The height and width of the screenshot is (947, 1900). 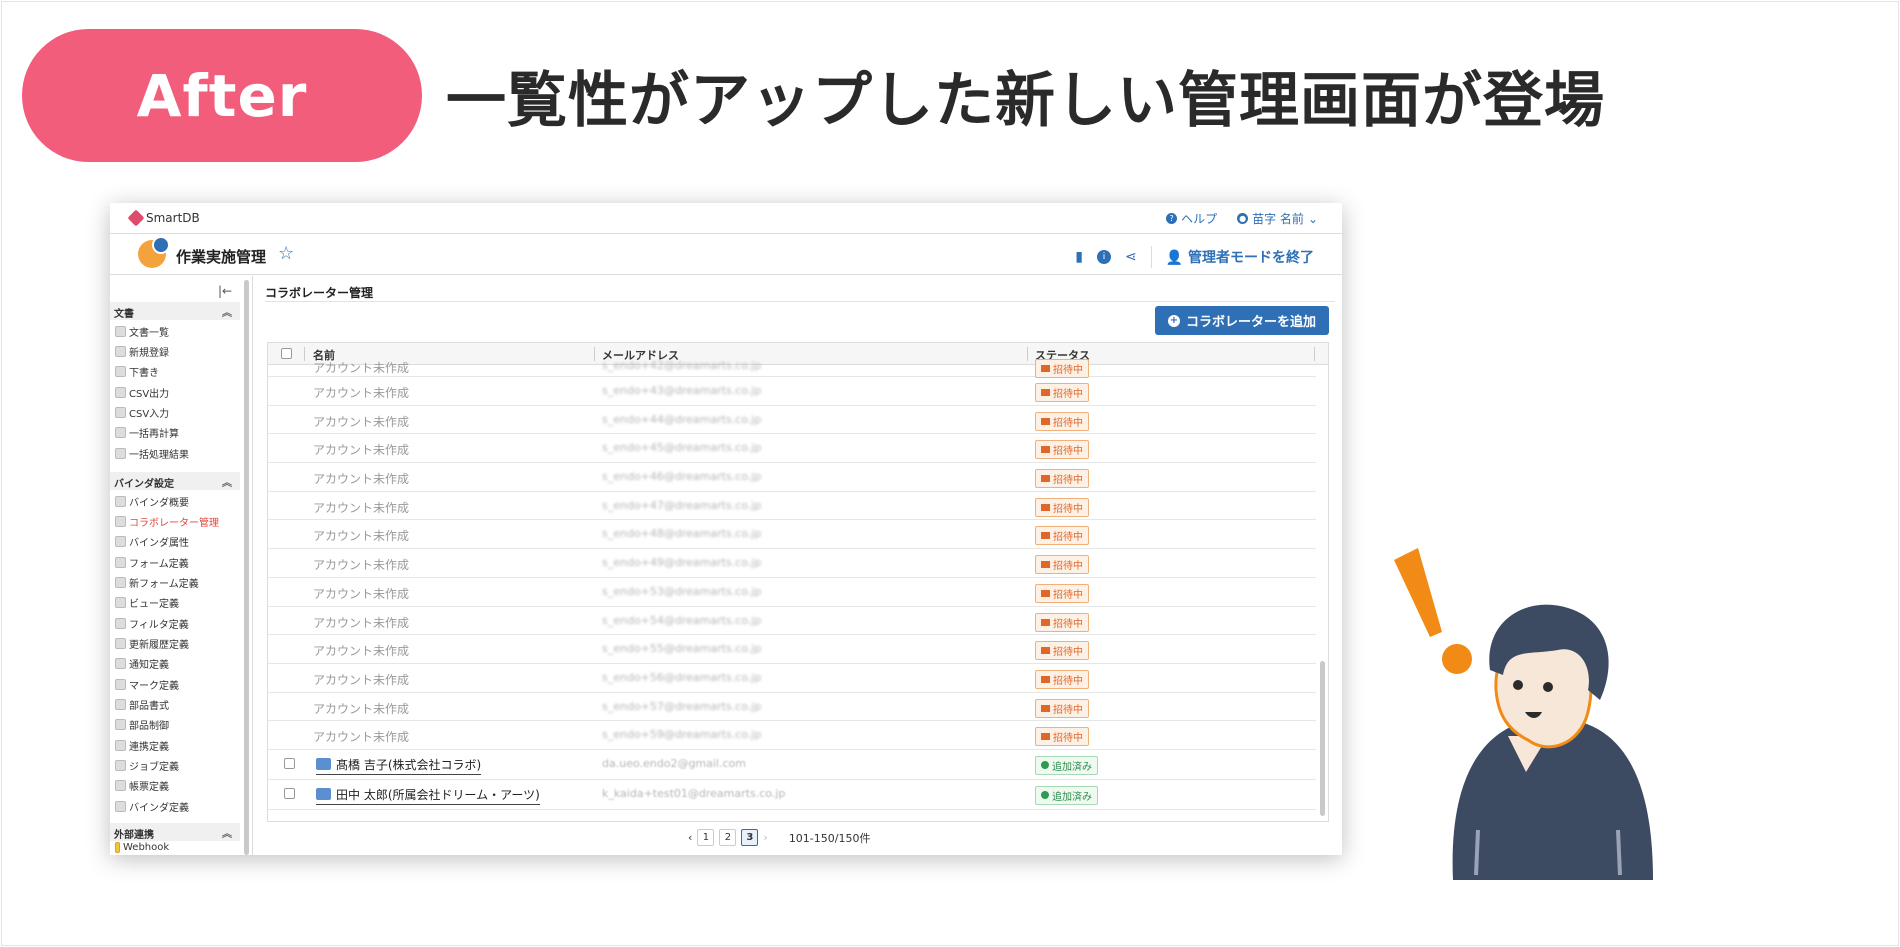 What do you see at coordinates (154, 767) in the screenshot?
I see `sidebar-item-label: ジョブ定義` at bounding box center [154, 767].